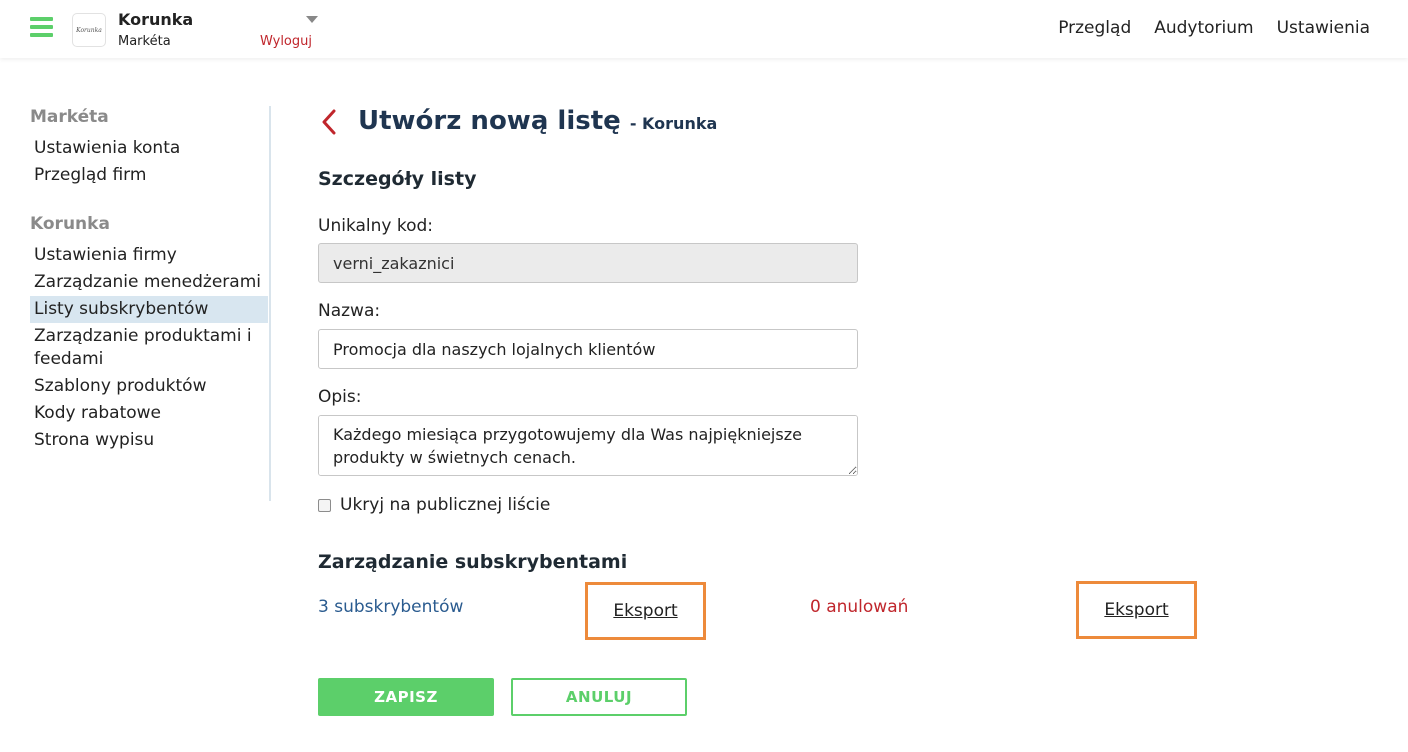 This screenshot has height=752, width=1408. I want to click on sidebar-company-heading: Korunka, so click(70, 224).